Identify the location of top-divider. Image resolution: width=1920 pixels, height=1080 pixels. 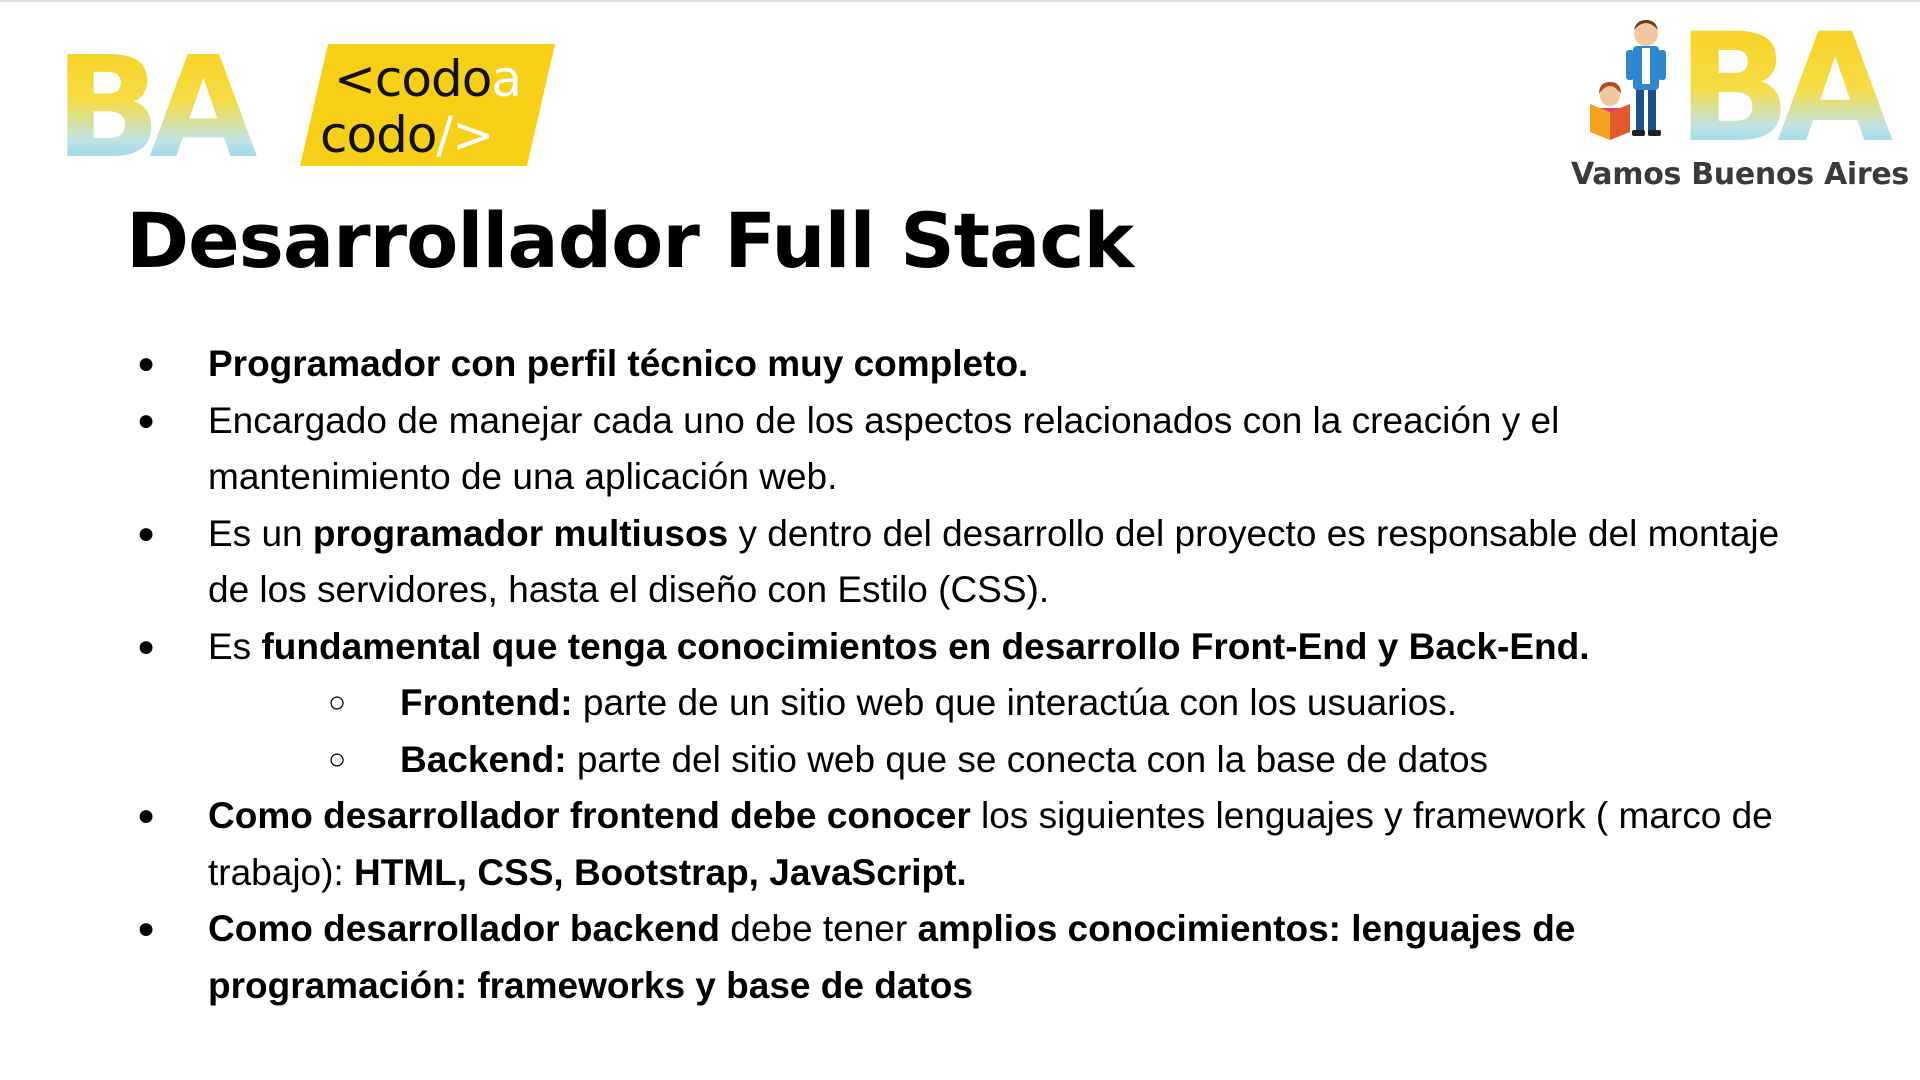
(960, 1).